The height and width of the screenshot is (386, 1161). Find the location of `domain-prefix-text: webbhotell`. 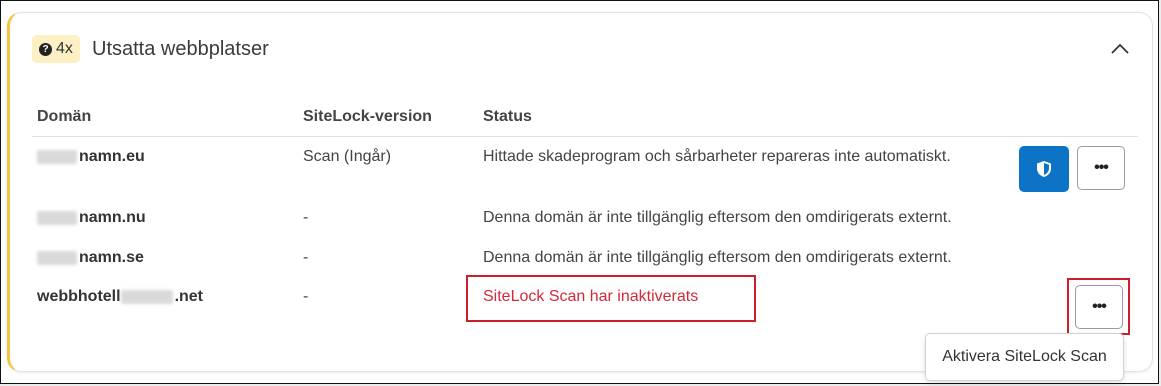

domain-prefix-text: webbhotell is located at coordinates (79, 296).